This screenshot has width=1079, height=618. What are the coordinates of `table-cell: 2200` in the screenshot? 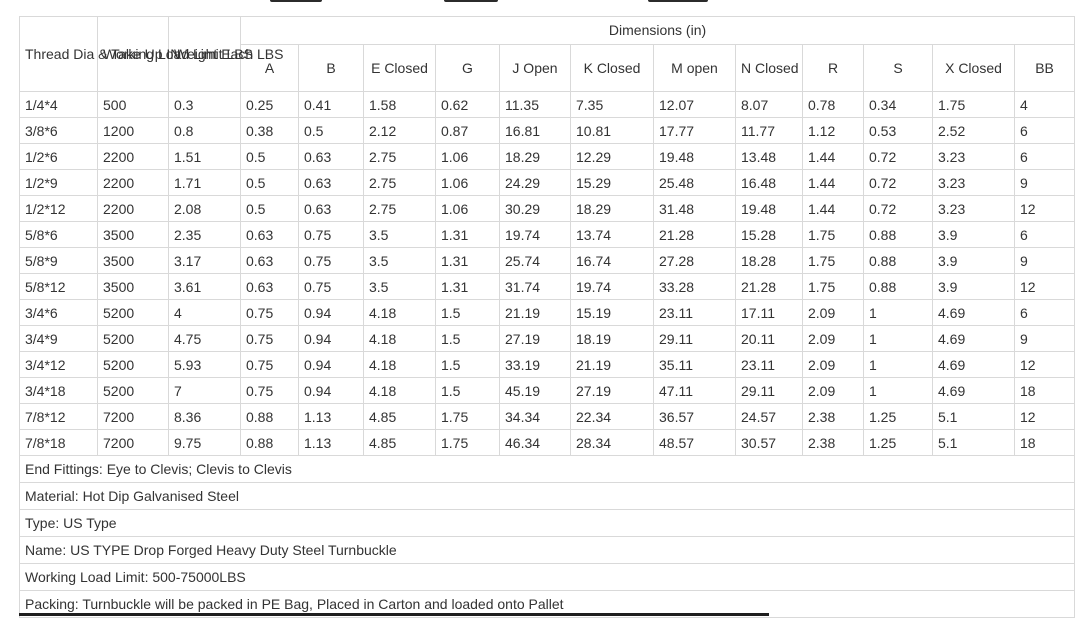 It's located at (133, 182).